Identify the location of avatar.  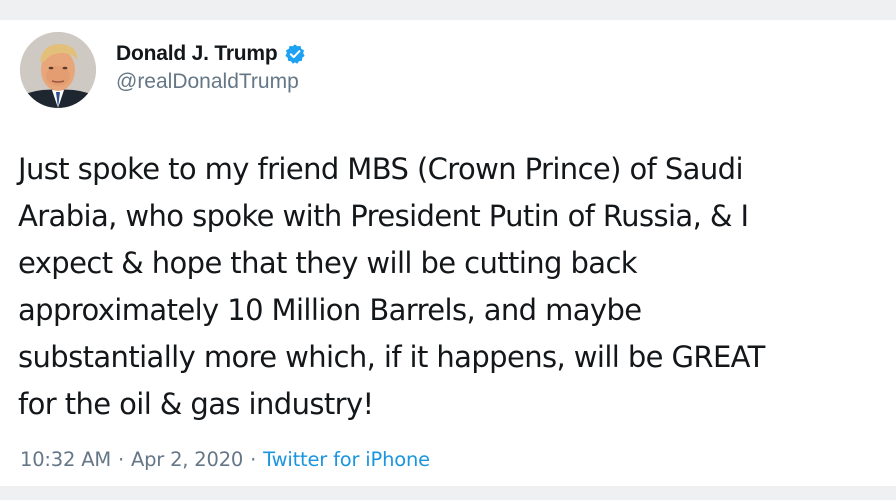
(58, 70).